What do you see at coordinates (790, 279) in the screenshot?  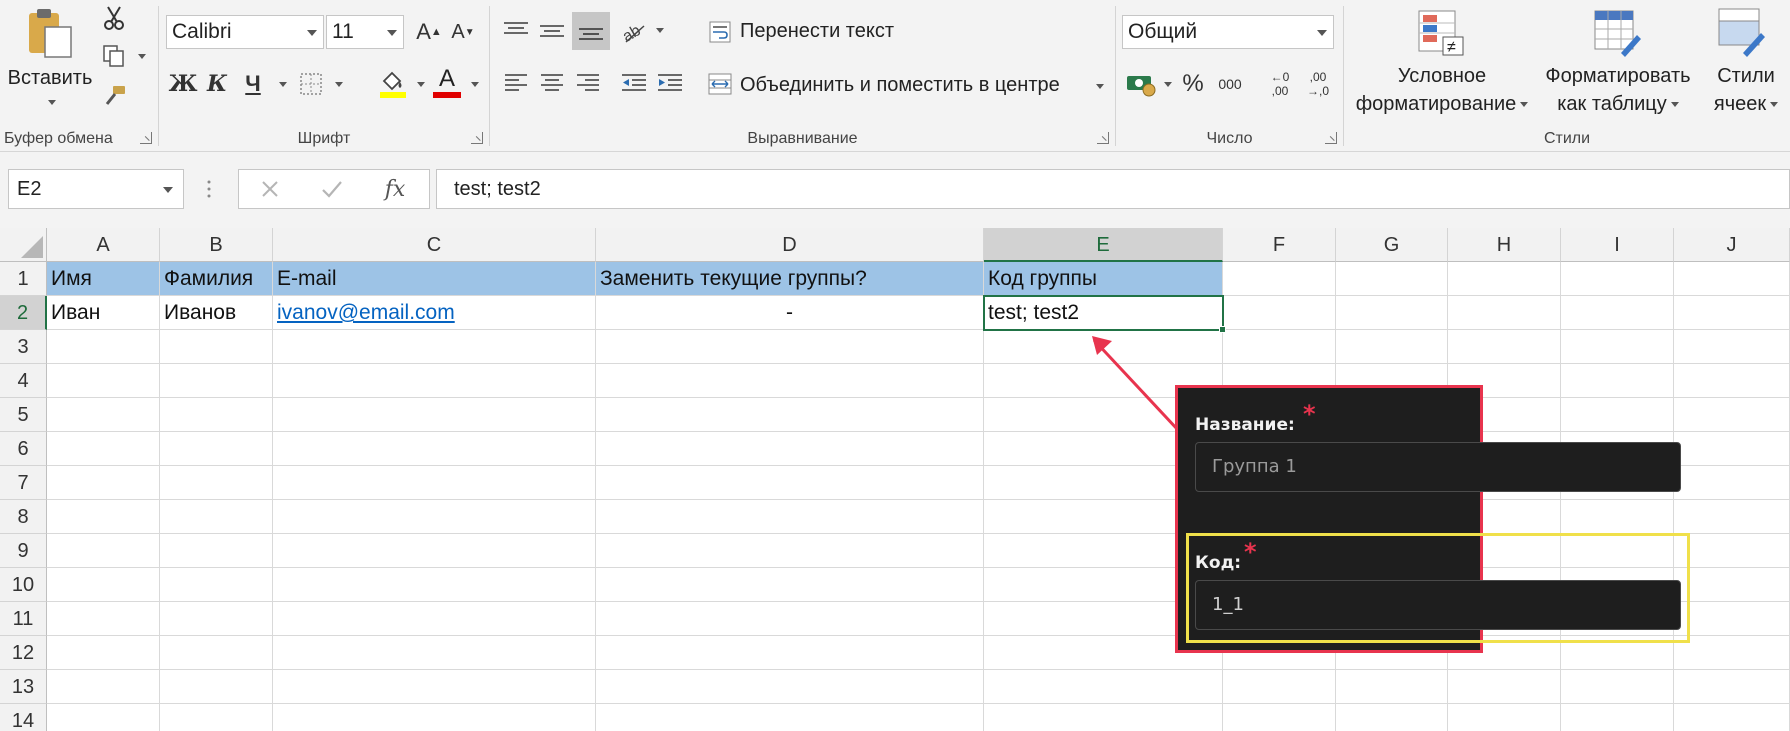 I see `cell-d1: Заменить текущие группы?` at bounding box center [790, 279].